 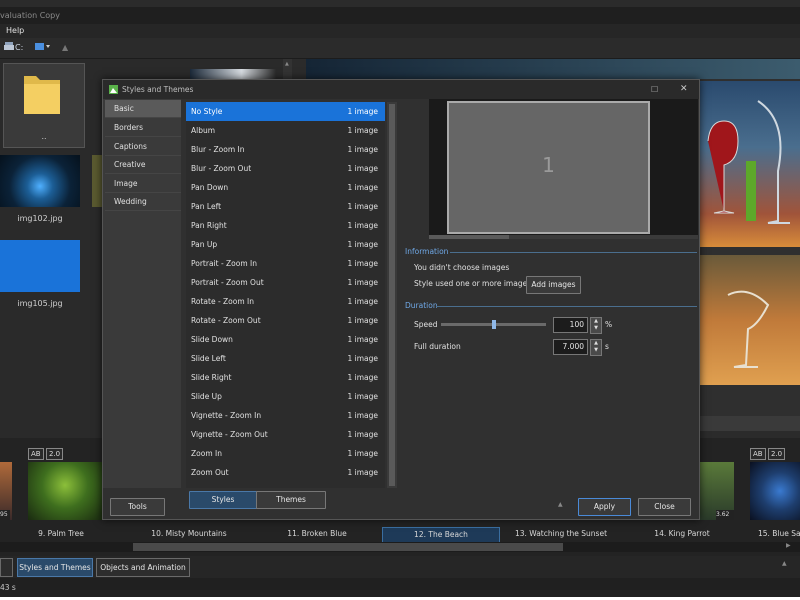 What do you see at coordinates (61, 534) in the screenshot?
I see `slide-label-9: 9. Palm Tree` at bounding box center [61, 534].